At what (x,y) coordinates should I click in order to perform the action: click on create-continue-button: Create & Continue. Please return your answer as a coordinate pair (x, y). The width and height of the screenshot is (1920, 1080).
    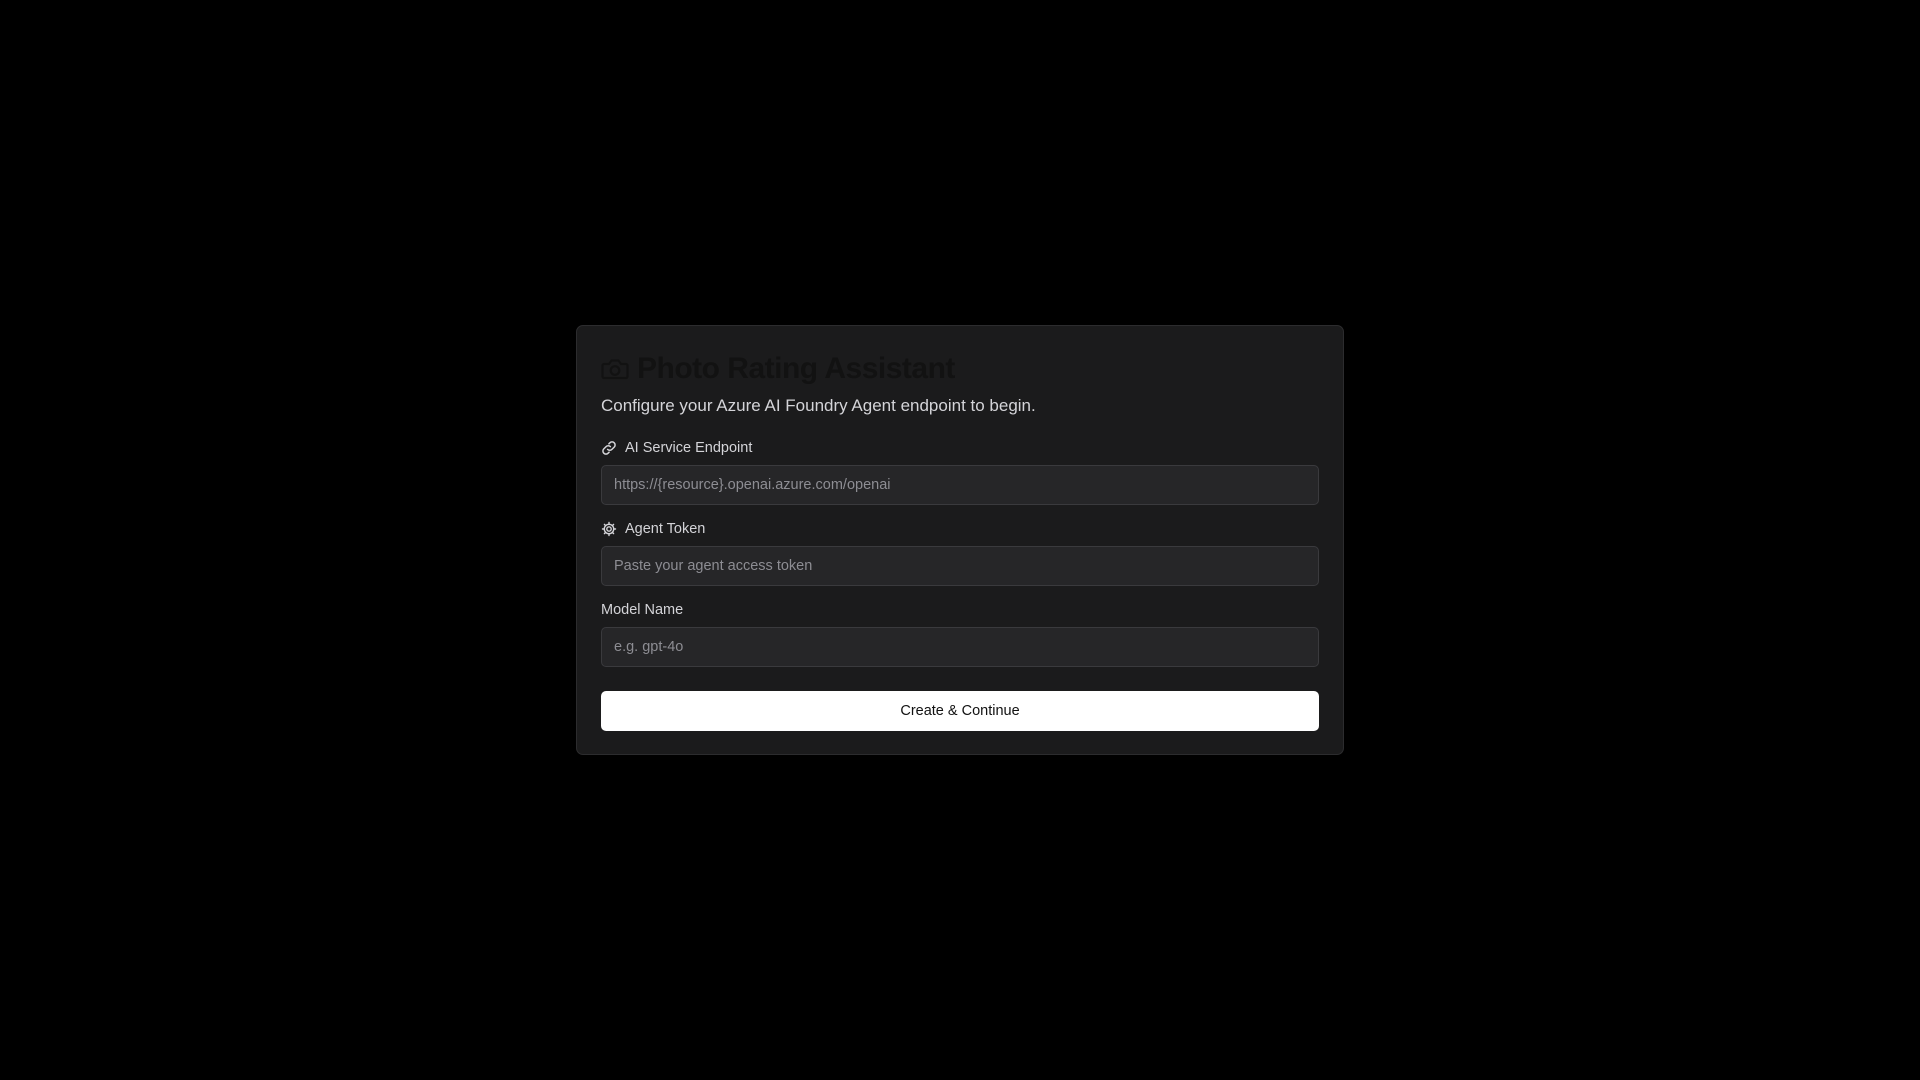
    Looking at the image, I should click on (960, 711).